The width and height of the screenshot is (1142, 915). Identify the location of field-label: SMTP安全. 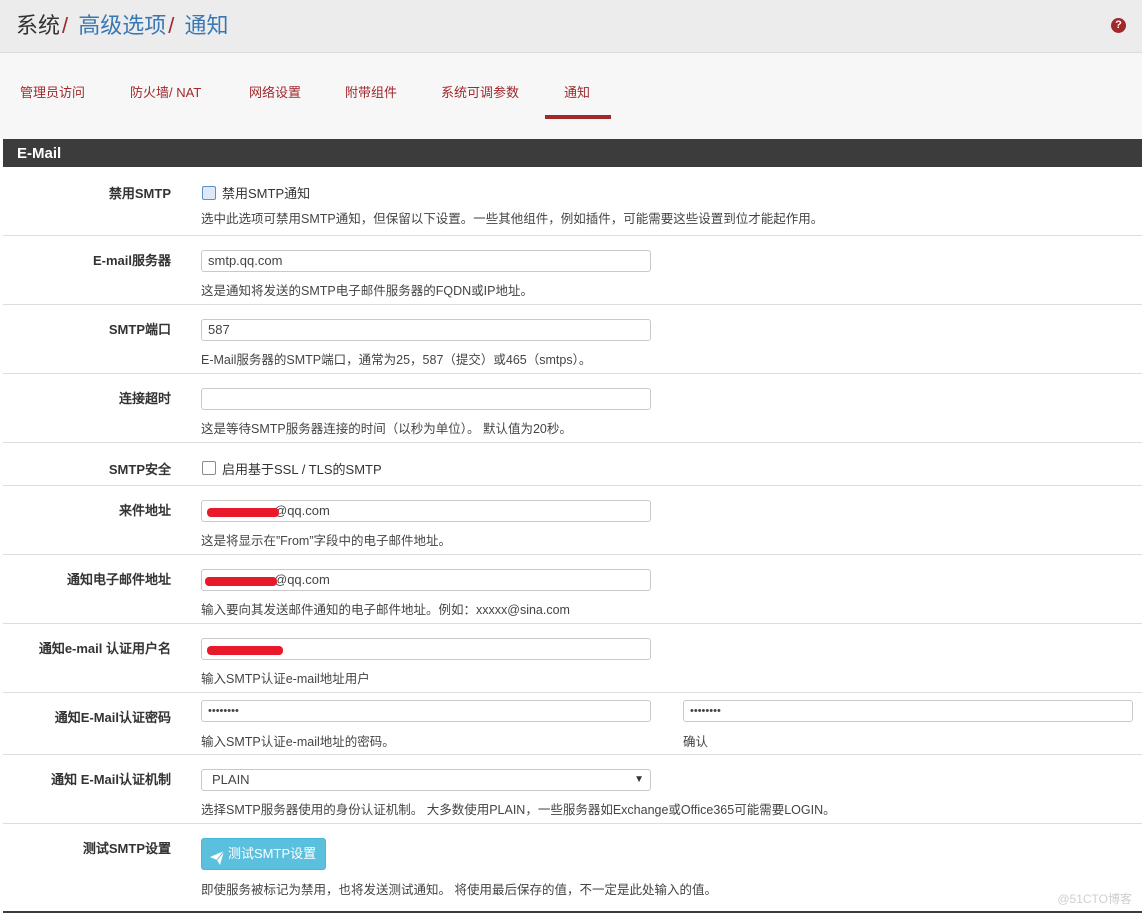
(139, 469).